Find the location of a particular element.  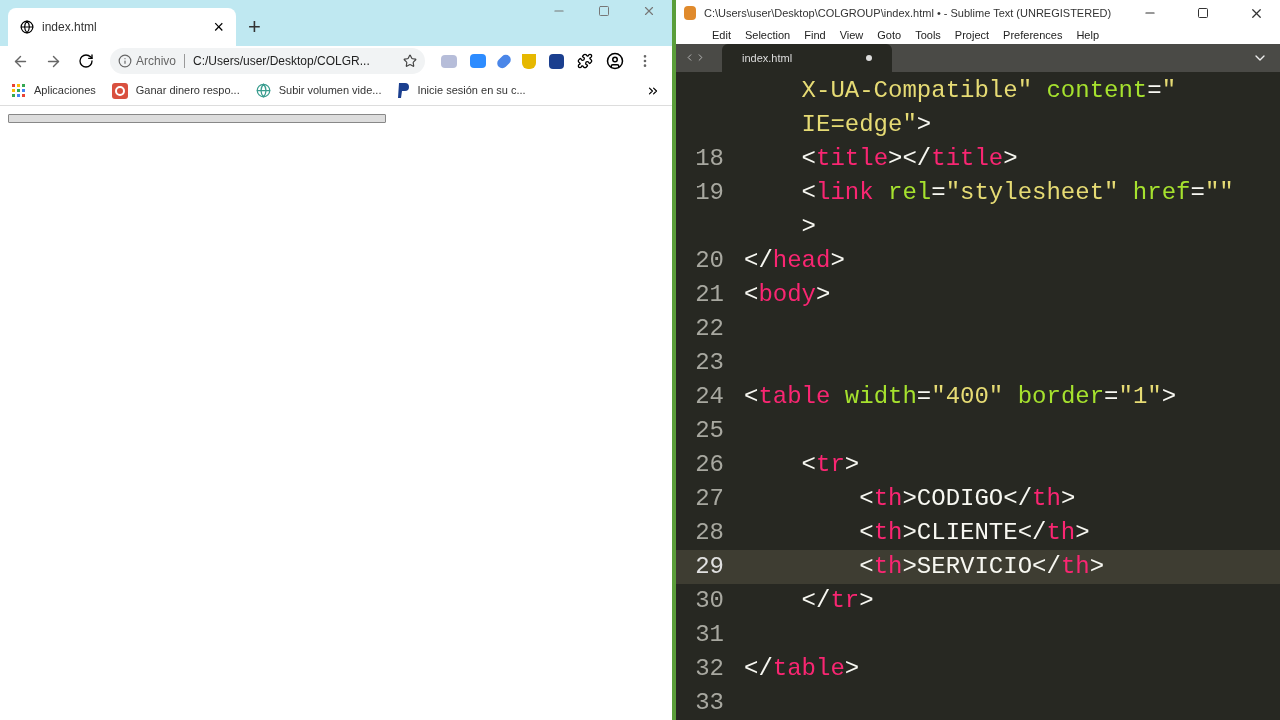

tab-title: index.html is located at coordinates (70, 27).